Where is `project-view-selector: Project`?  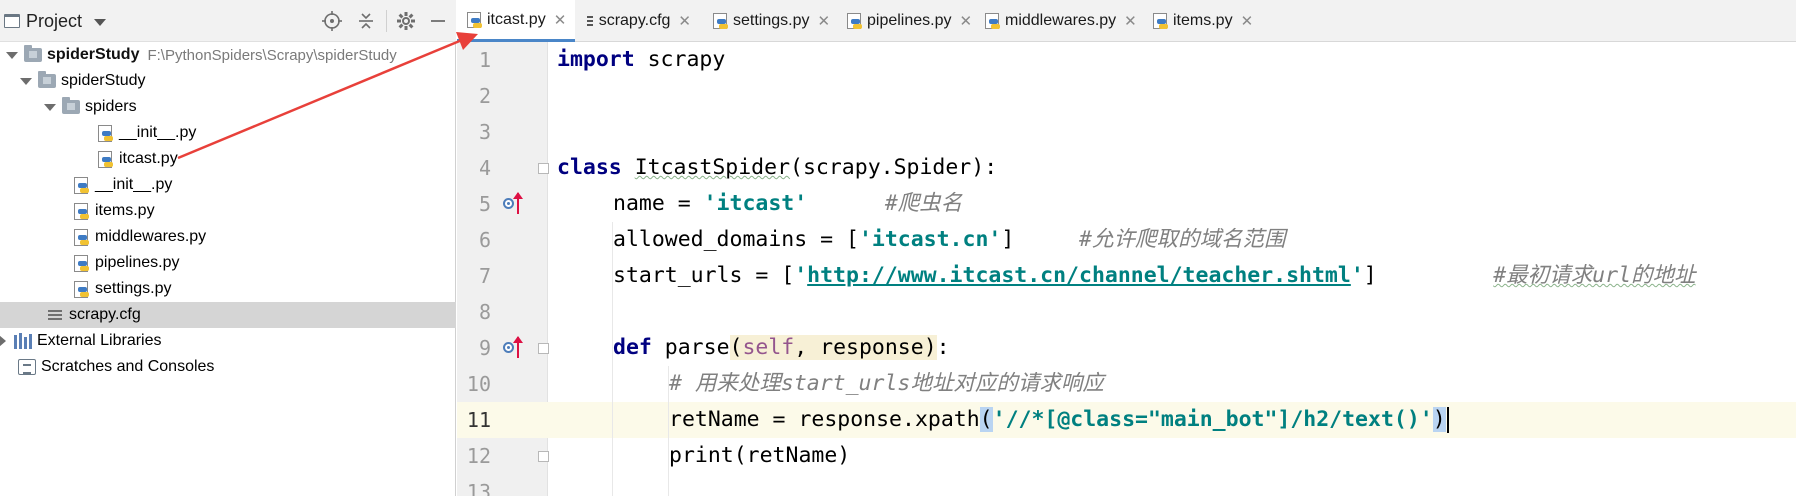 project-view-selector: Project is located at coordinates (55, 21).